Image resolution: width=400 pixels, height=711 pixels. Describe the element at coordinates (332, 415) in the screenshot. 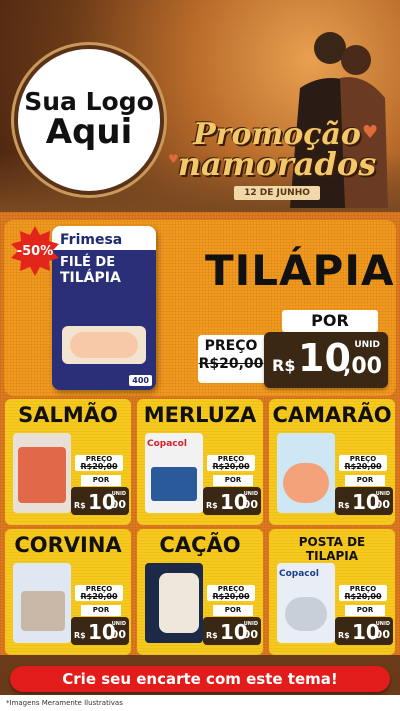

I see `product-name: CAMARÃO` at that location.